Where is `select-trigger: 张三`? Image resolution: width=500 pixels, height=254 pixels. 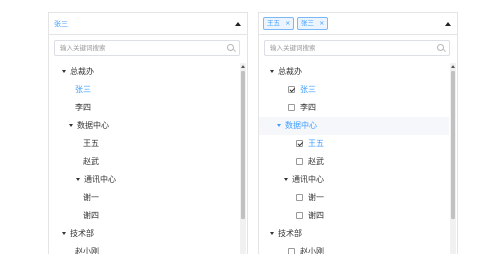 select-trigger: 张三 is located at coordinates (148, 24).